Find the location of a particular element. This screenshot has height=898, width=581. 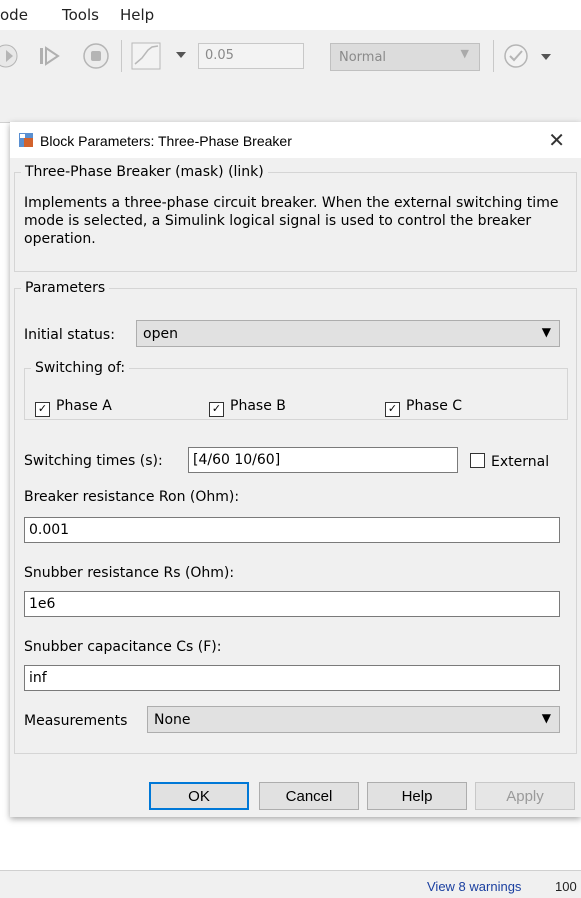

switching-of-legend: Switching of: is located at coordinates (80, 368).